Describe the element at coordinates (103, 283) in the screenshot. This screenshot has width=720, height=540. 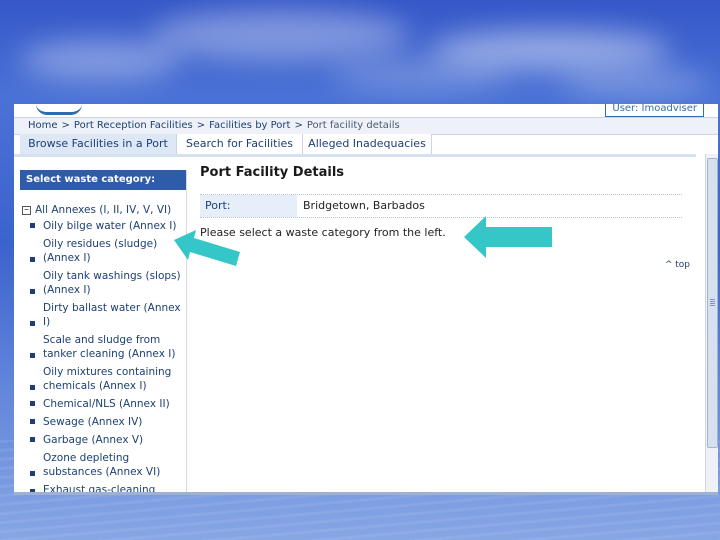
I see `category-item-oily-tank-washings: Oily tank washings (slops) (Annex I)` at that location.